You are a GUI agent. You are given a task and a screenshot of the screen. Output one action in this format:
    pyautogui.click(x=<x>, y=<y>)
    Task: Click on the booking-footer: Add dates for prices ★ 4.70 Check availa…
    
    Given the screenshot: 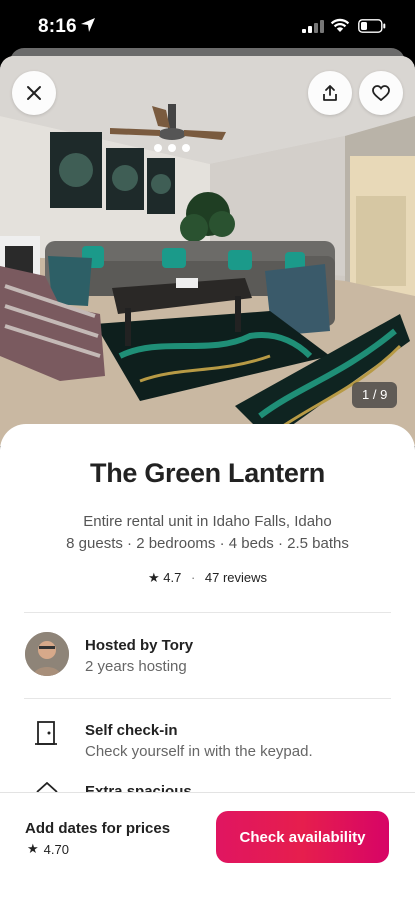 What is the action you would take?
    pyautogui.click(x=207, y=846)
    